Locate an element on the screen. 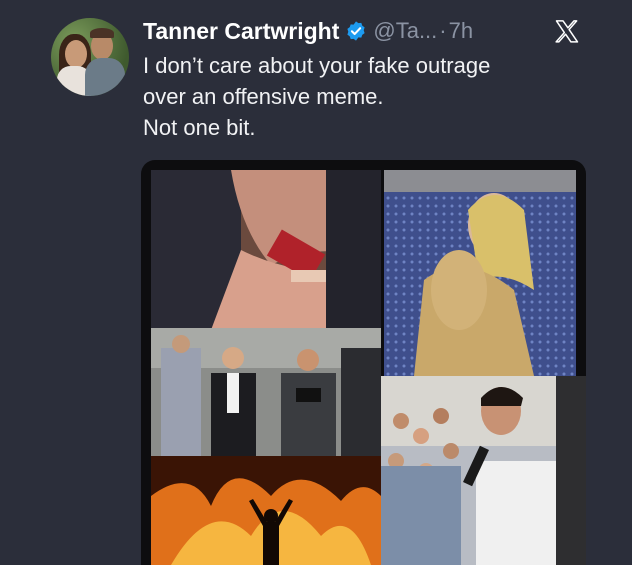  author-name: Tanner Cartwright is located at coordinates (241, 31).